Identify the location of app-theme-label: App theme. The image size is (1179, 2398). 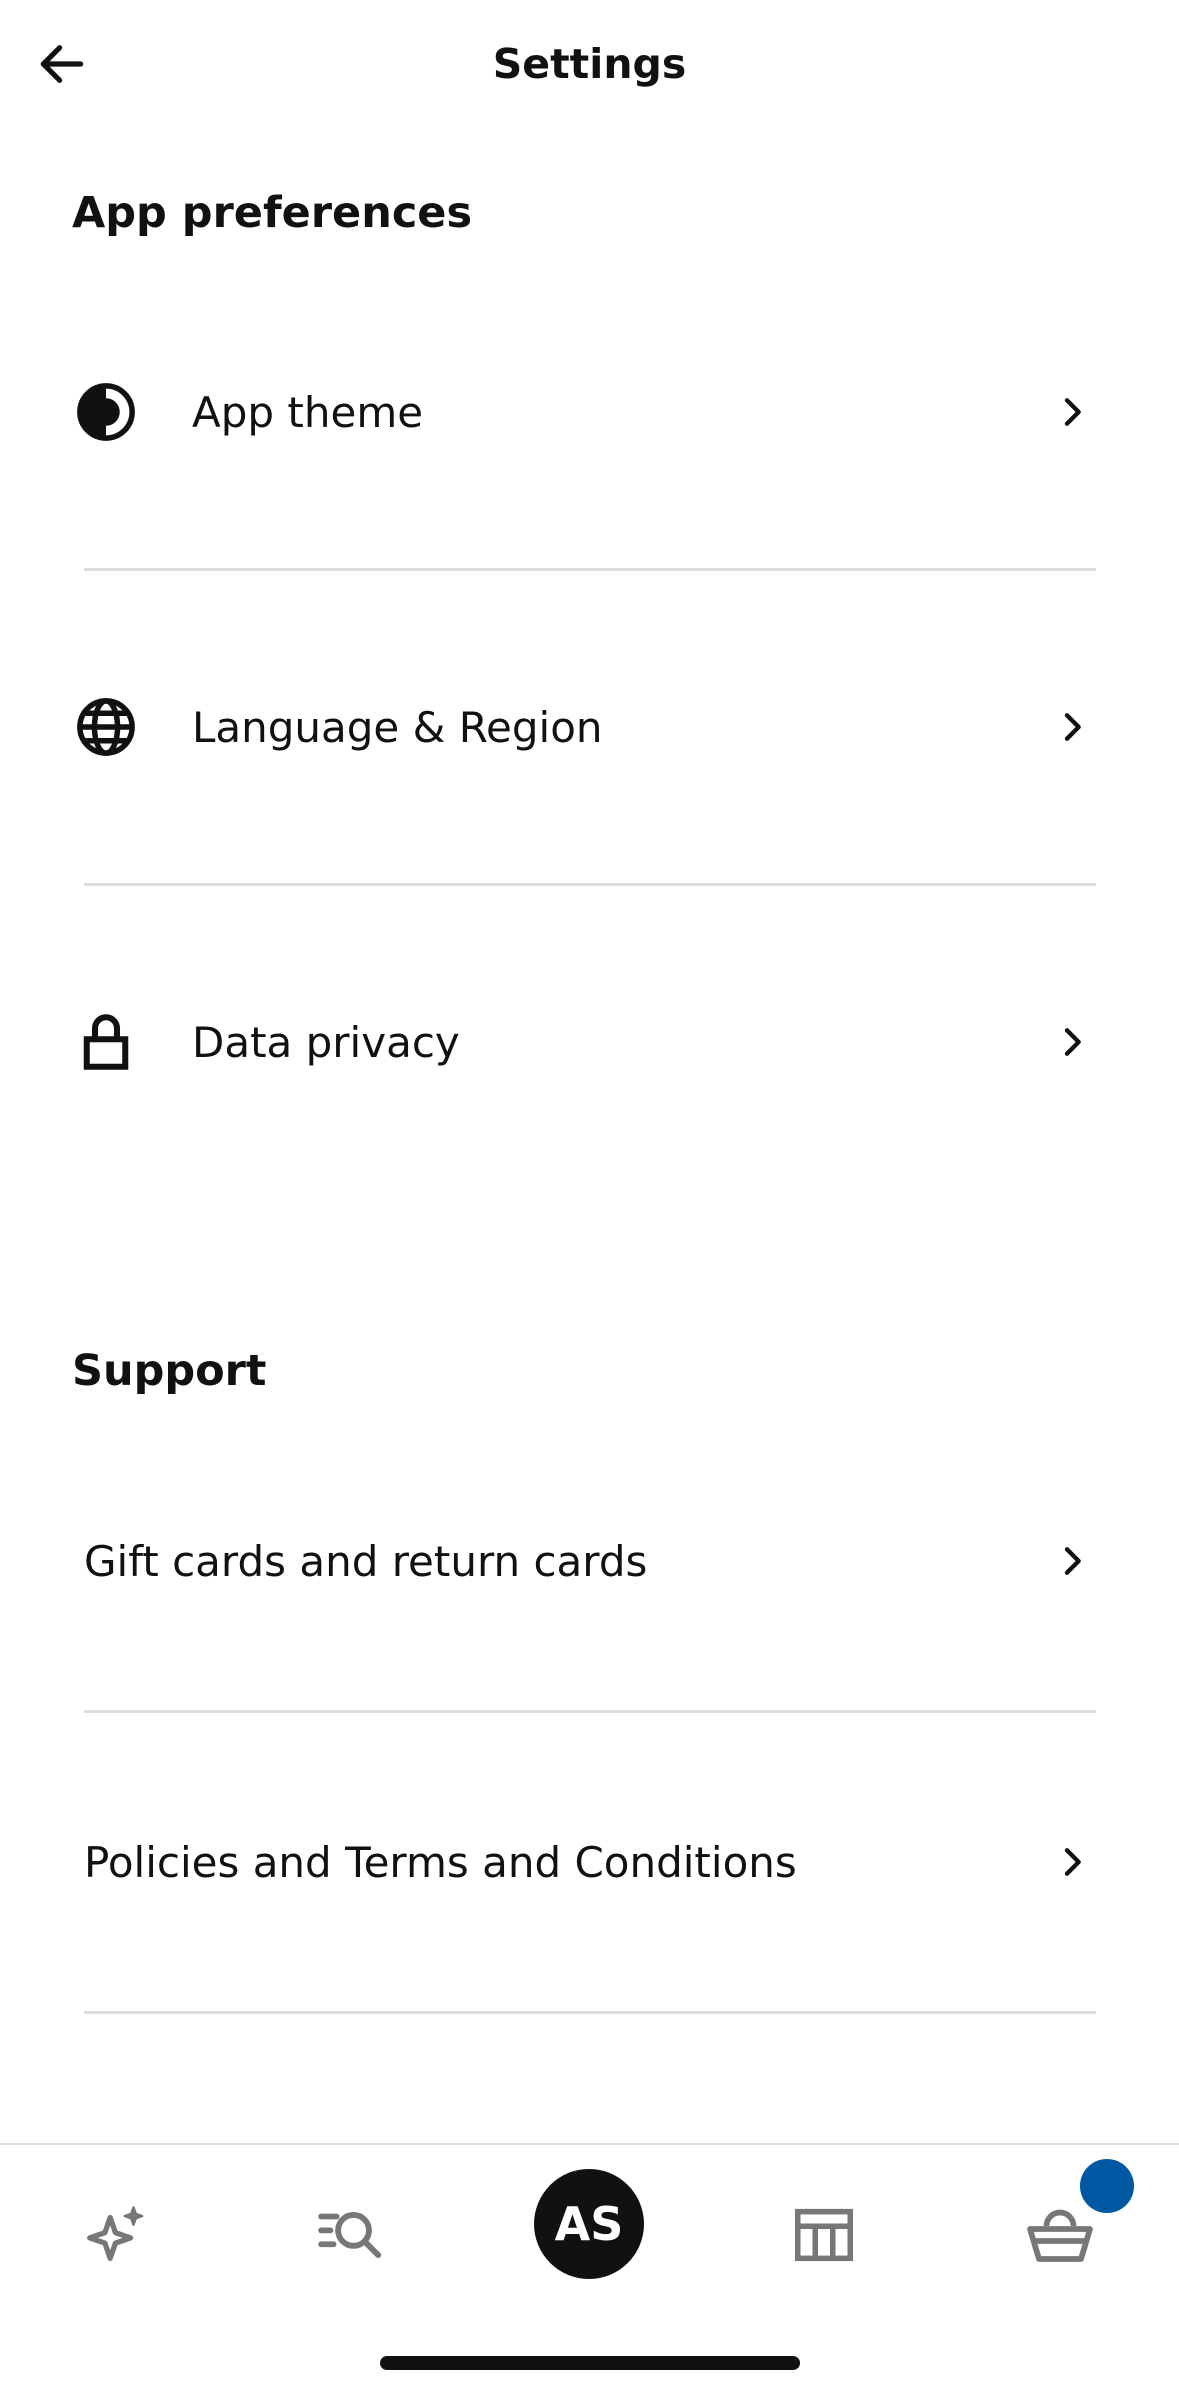
(308, 412).